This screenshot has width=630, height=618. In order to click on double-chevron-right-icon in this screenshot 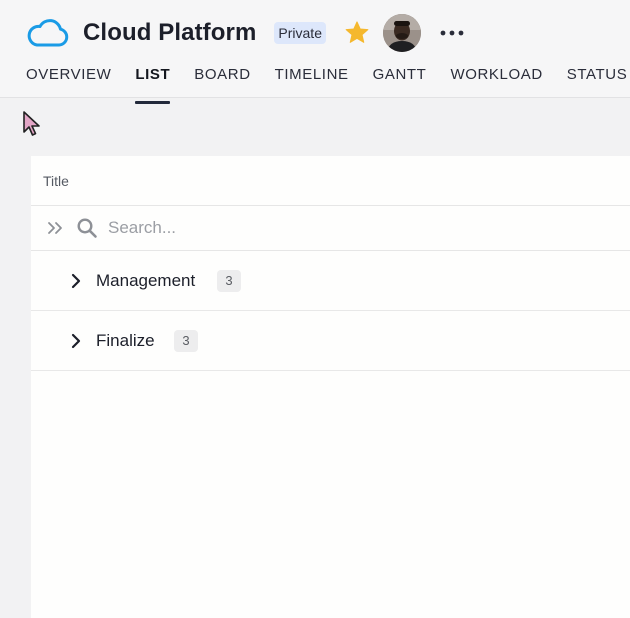, I will do `click(55, 228)`.